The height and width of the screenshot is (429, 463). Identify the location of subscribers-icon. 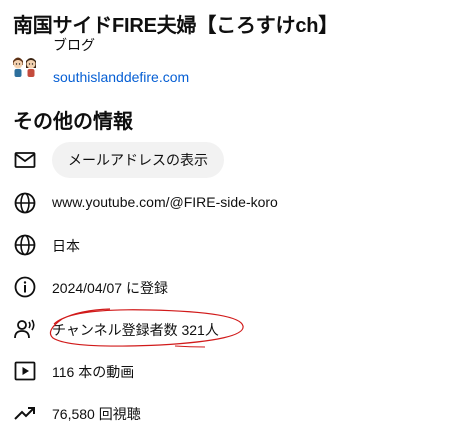
(24, 329).